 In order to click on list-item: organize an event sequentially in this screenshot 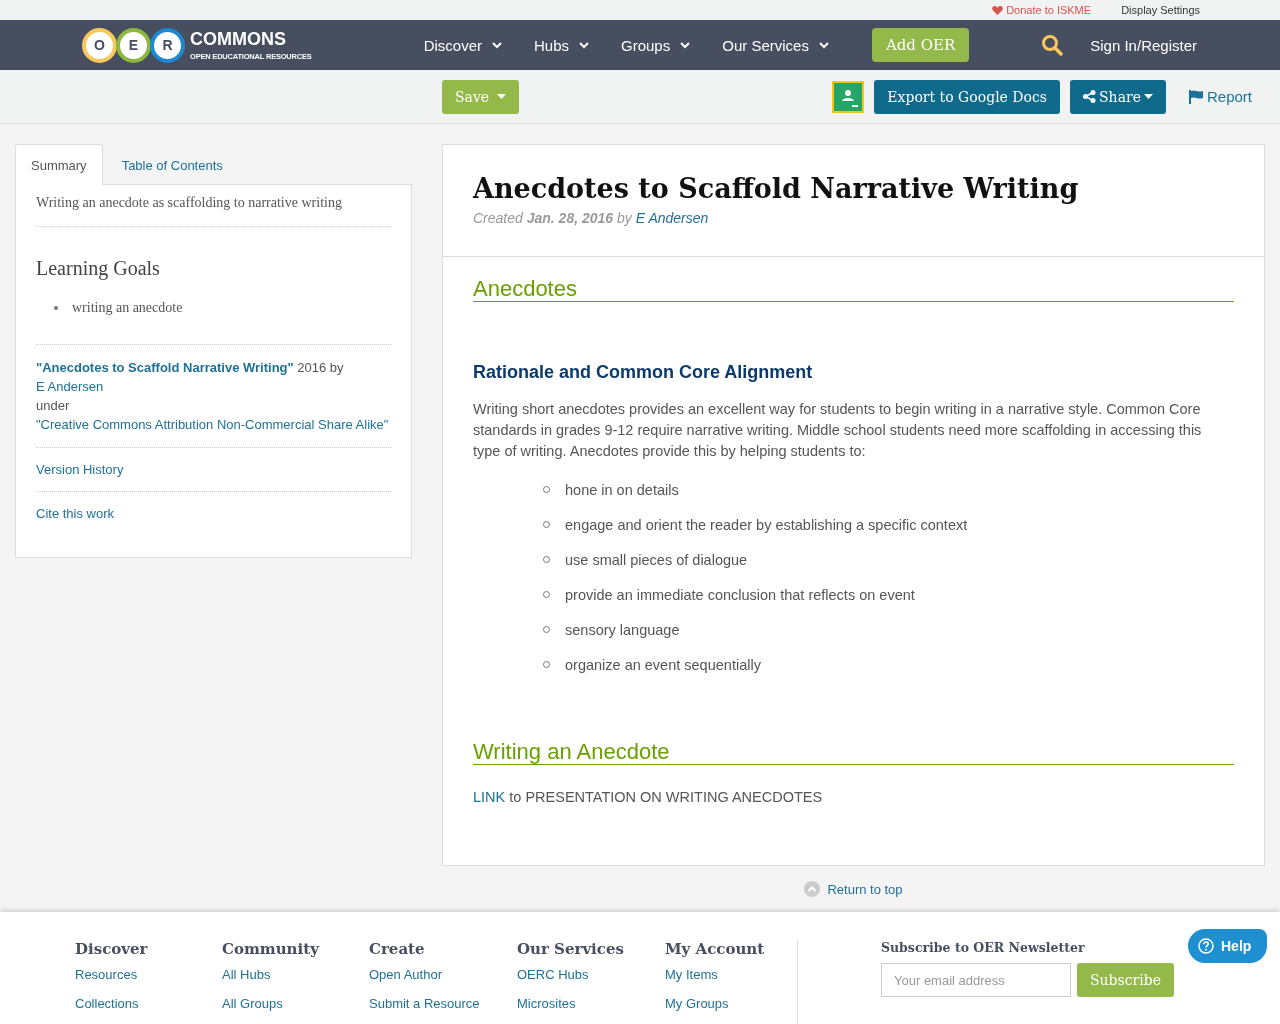, I will do `click(663, 664)`.